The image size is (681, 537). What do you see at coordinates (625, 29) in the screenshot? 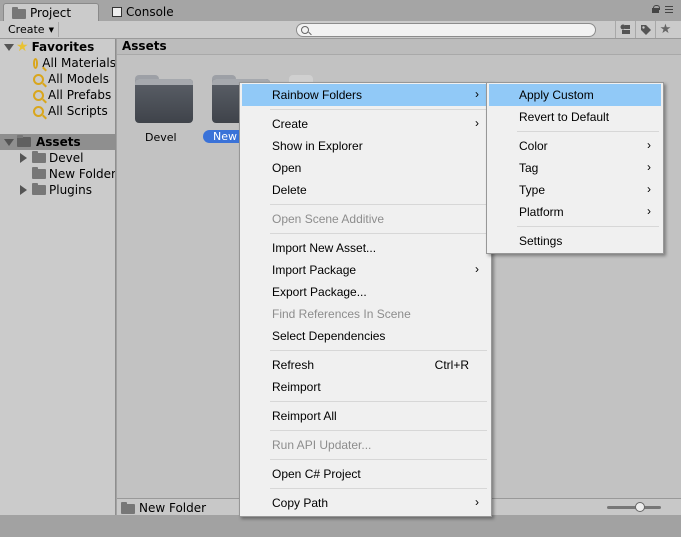
I see `filter-by-type-icon` at bounding box center [625, 29].